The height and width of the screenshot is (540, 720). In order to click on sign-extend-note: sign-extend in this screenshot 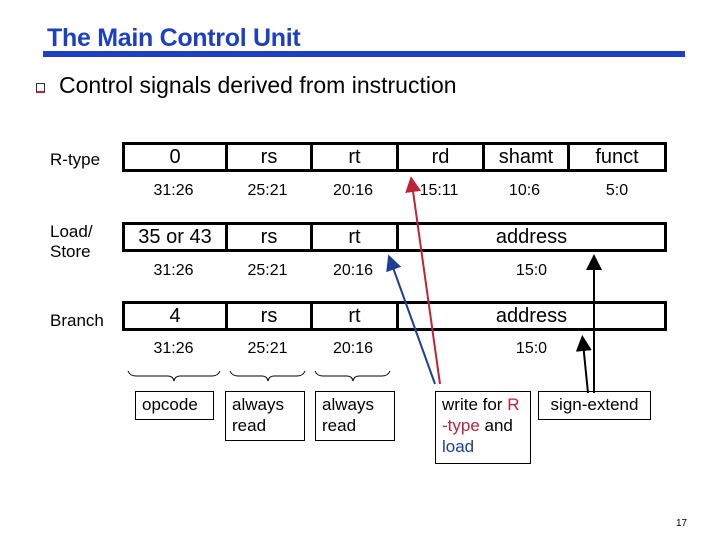, I will do `click(594, 405)`.